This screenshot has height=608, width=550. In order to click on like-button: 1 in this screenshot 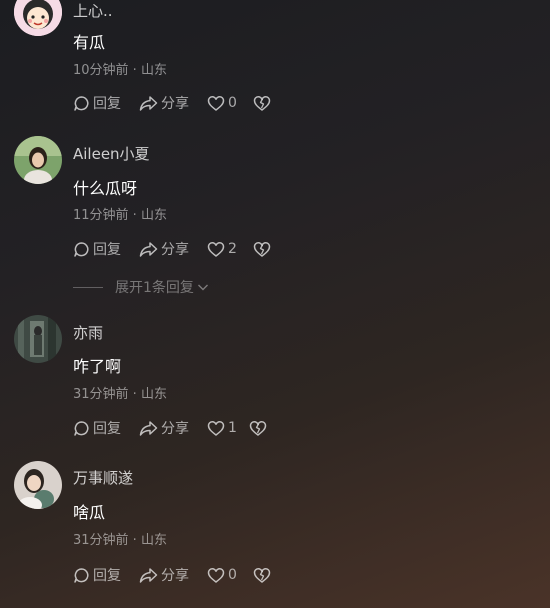, I will do `click(222, 428)`.